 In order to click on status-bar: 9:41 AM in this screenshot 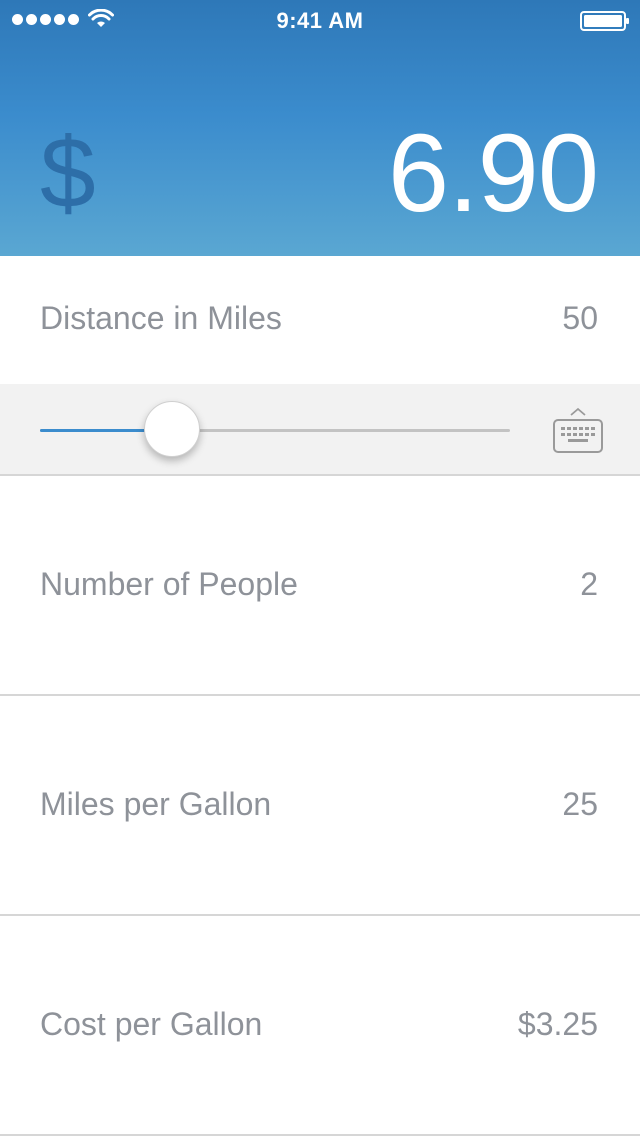, I will do `click(320, 20)`.